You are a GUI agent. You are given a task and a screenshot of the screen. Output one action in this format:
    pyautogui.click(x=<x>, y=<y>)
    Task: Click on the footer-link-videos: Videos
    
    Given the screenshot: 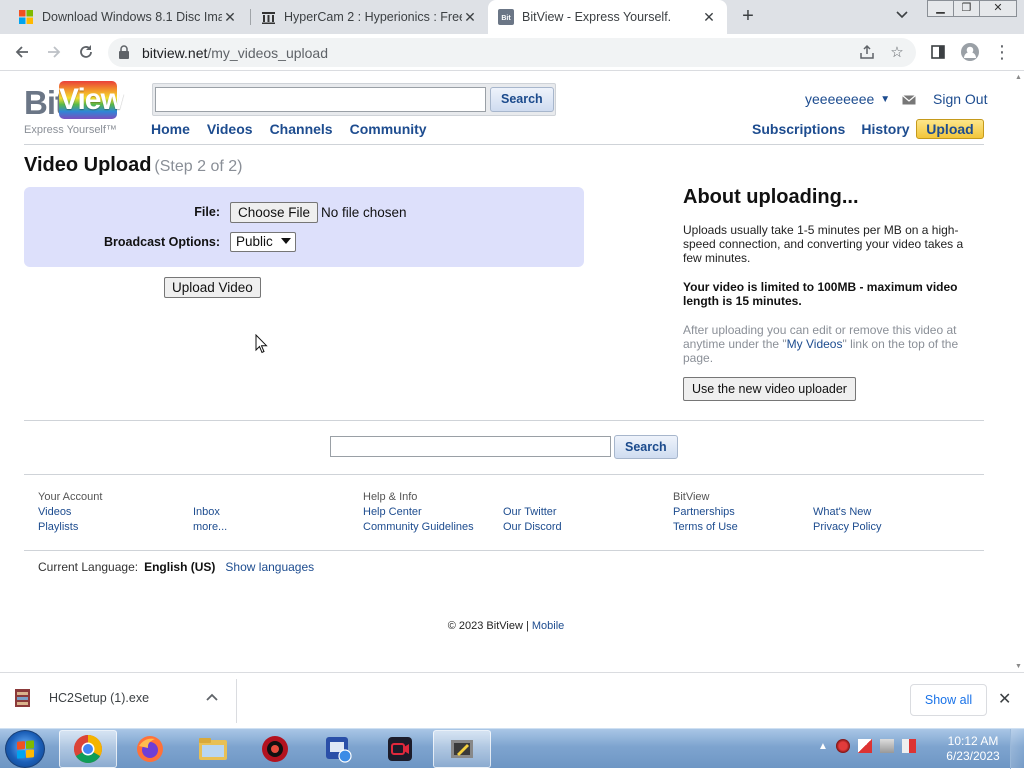 What is the action you would take?
    pyautogui.click(x=70, y=512)
    